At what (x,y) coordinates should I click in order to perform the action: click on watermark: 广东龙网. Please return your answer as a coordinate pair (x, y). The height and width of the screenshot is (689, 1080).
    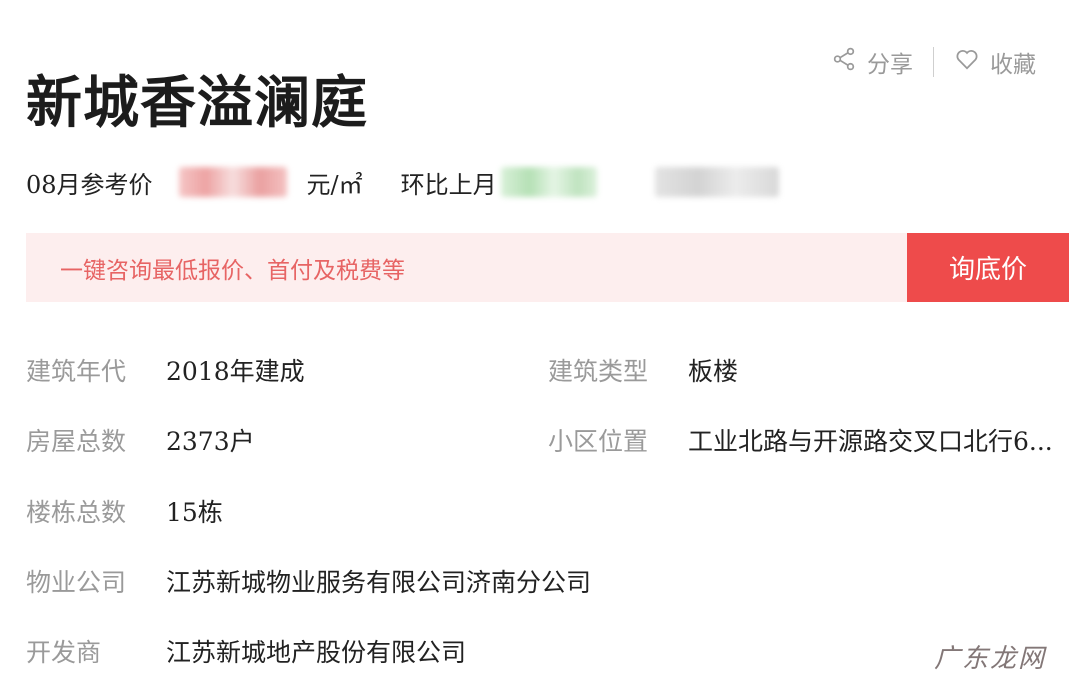
    Looking at the image, I should click on (989, 659).